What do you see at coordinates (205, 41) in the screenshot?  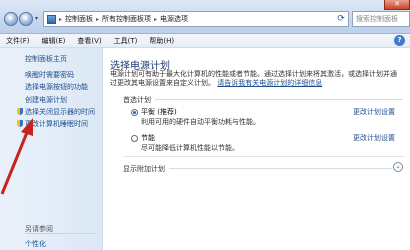 I see `menu-bar: 文件(F) 编辑(E) 查看(V) 工具(T) 帮助(H)` at bounding box center [205, 41].